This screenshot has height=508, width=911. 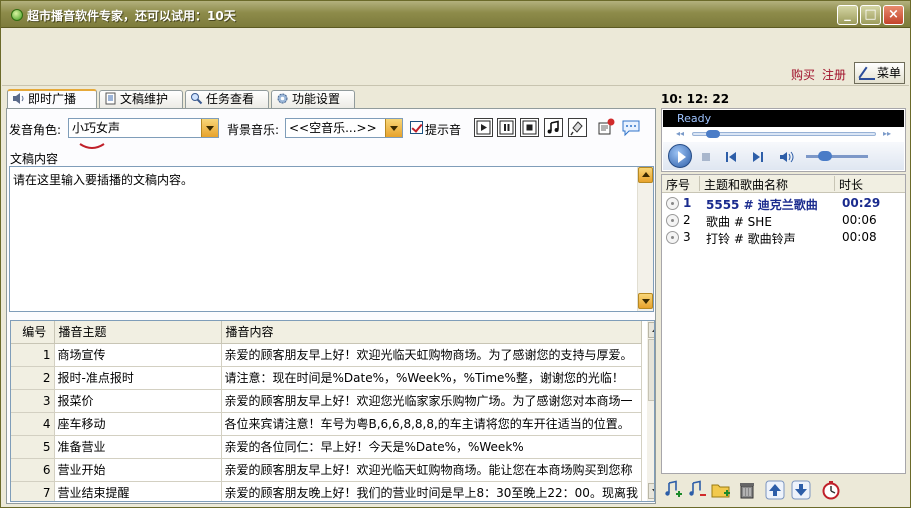 What do you see at coordinates (687, 237) in the screenshot?
I see `playlist-item-number: 3` at bounding box center [687, 237].